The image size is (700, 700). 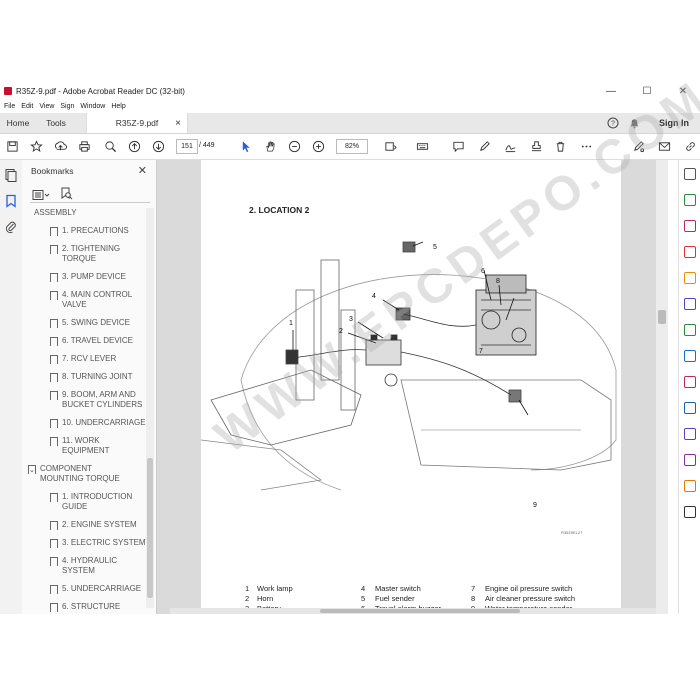 I want to click on tab-tools: Tools, so click(x=56, y=123).